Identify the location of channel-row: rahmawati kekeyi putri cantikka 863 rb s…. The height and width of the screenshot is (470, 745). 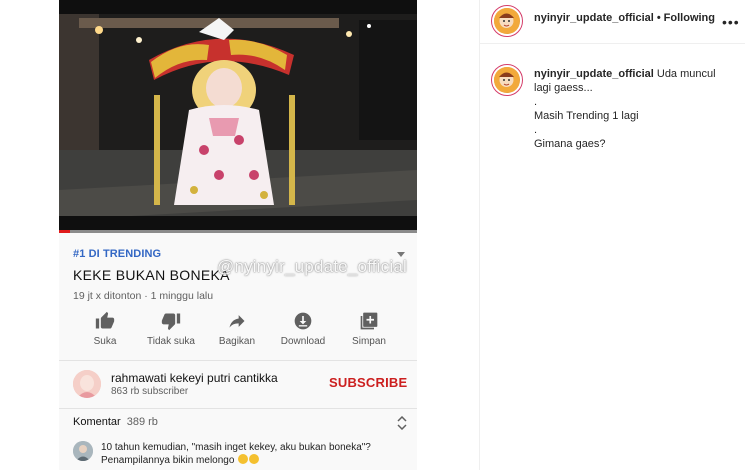
(238, 386).